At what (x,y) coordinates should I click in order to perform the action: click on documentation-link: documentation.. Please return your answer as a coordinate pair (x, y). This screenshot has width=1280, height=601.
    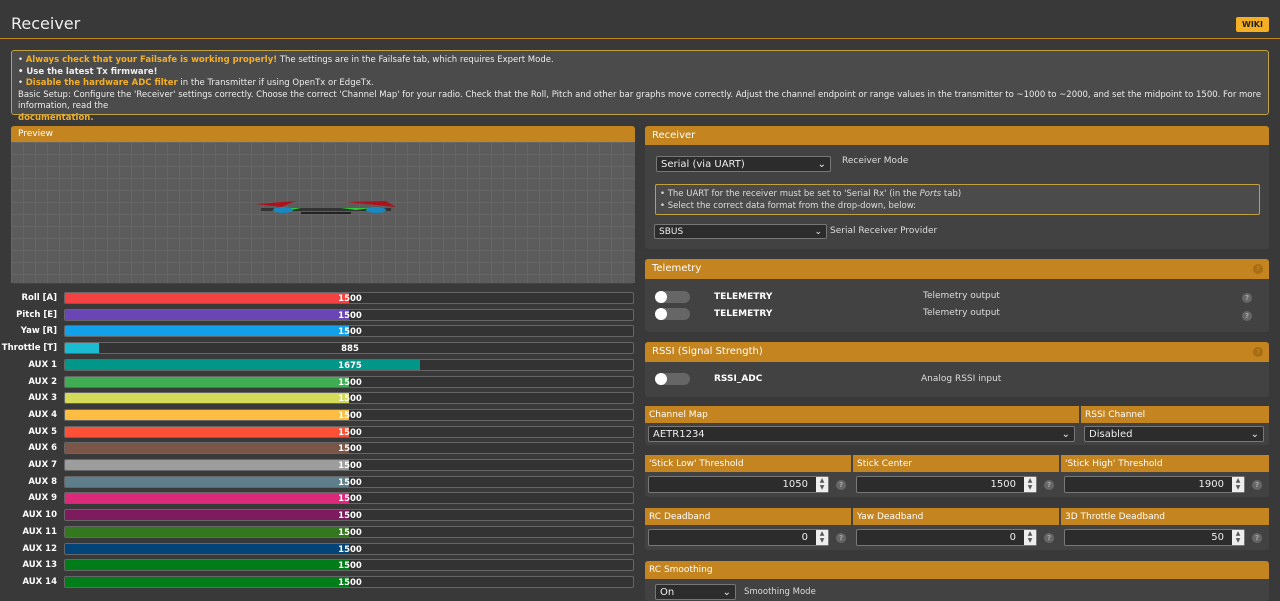
    Looking at the image, I should click on (56, 118).